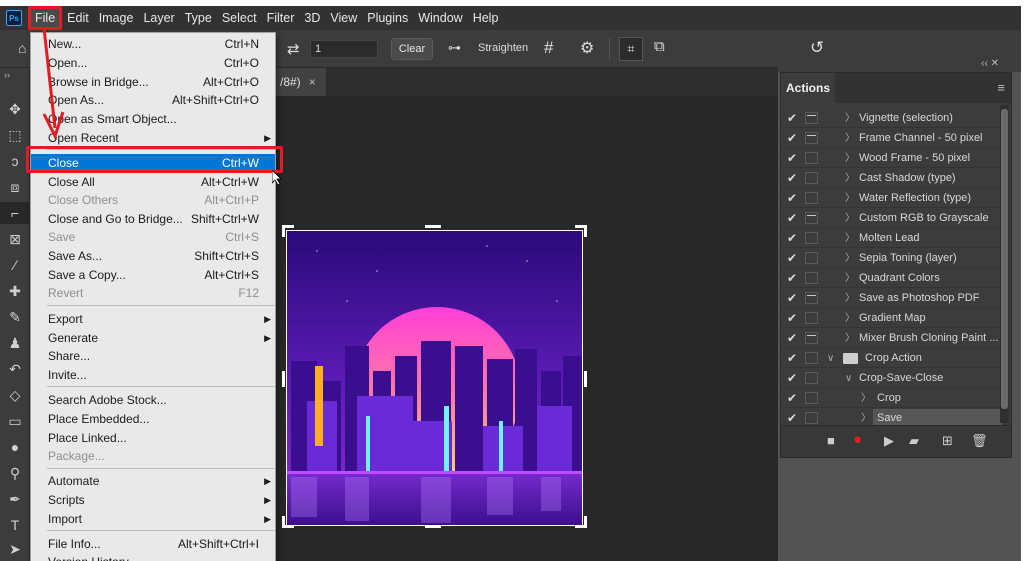 This screenshot has height=561, width=1024. I want to click on stop-icon: ■, so click(831, 440).